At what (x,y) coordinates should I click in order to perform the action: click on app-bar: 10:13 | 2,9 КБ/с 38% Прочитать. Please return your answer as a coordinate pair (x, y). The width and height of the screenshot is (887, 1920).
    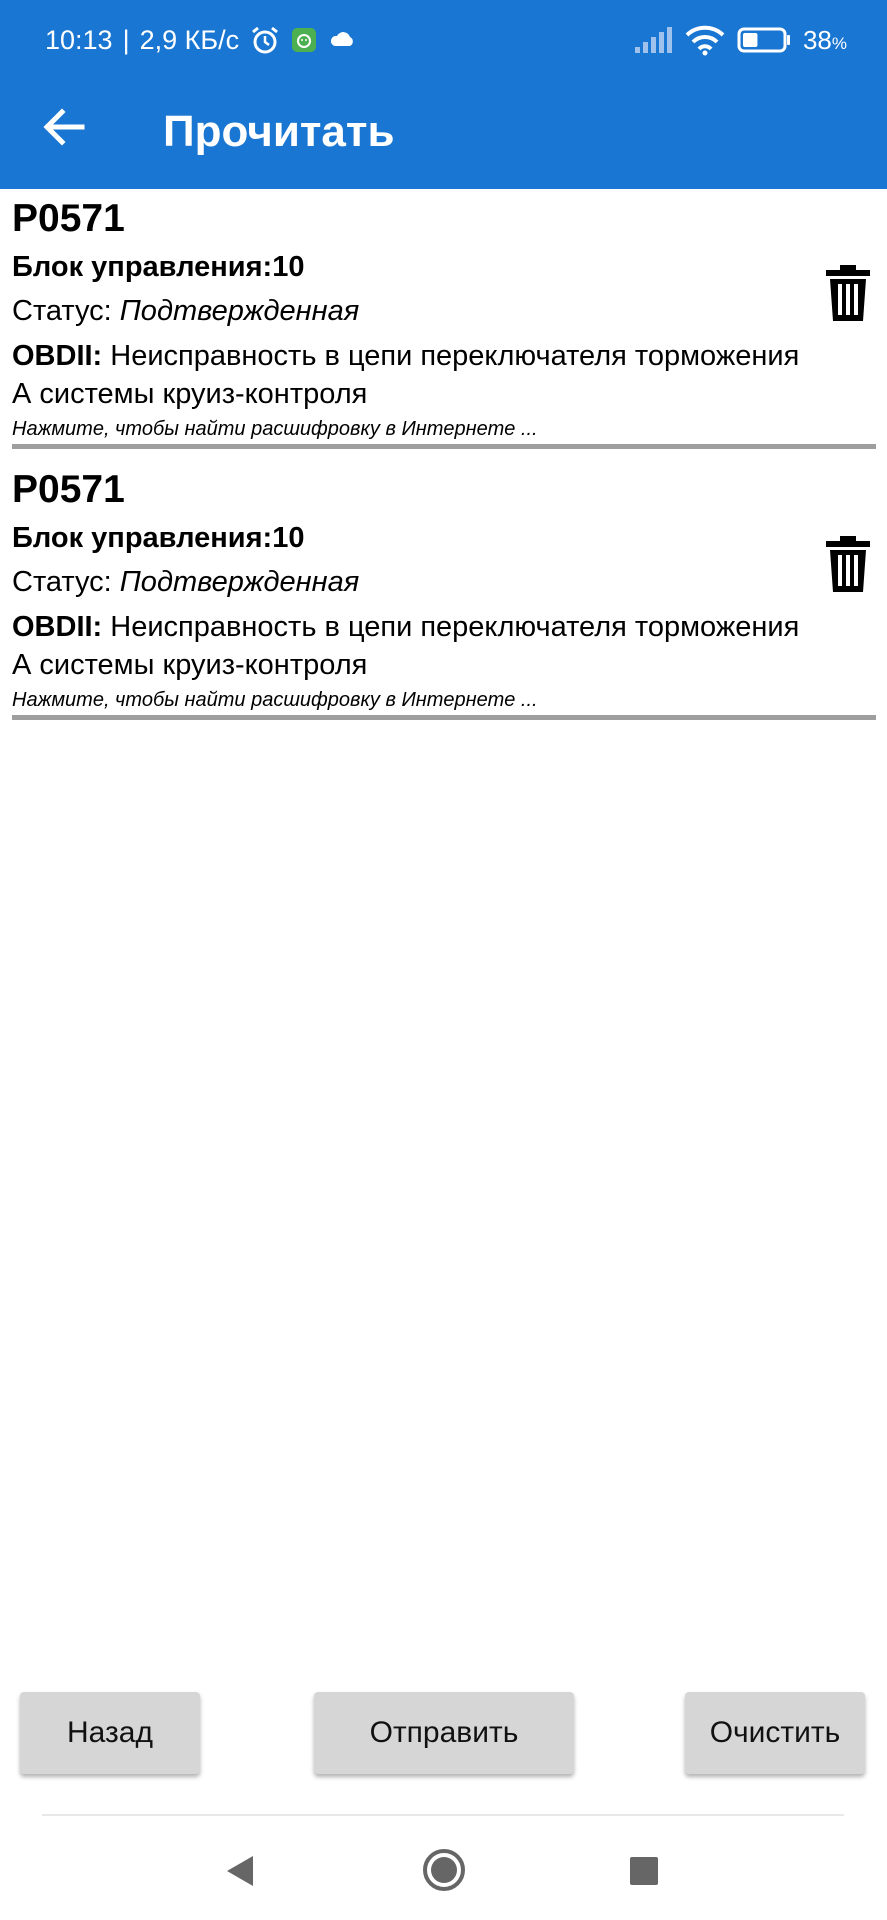
    Looking at the image, I should click on (443, 94).